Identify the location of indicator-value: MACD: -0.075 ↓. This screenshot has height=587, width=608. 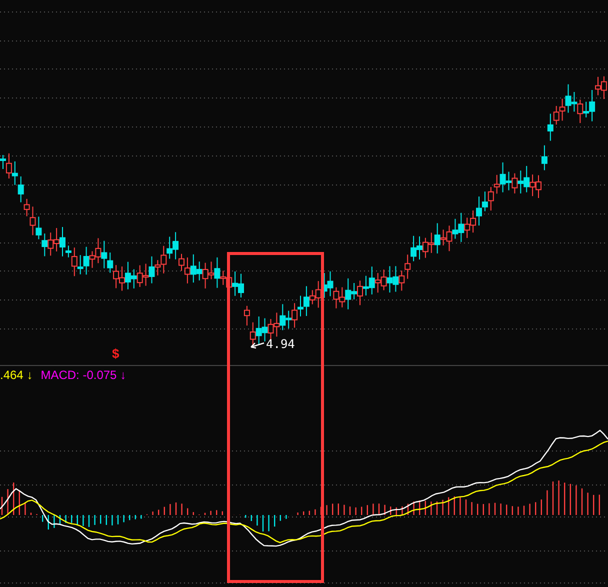
(83, 375).